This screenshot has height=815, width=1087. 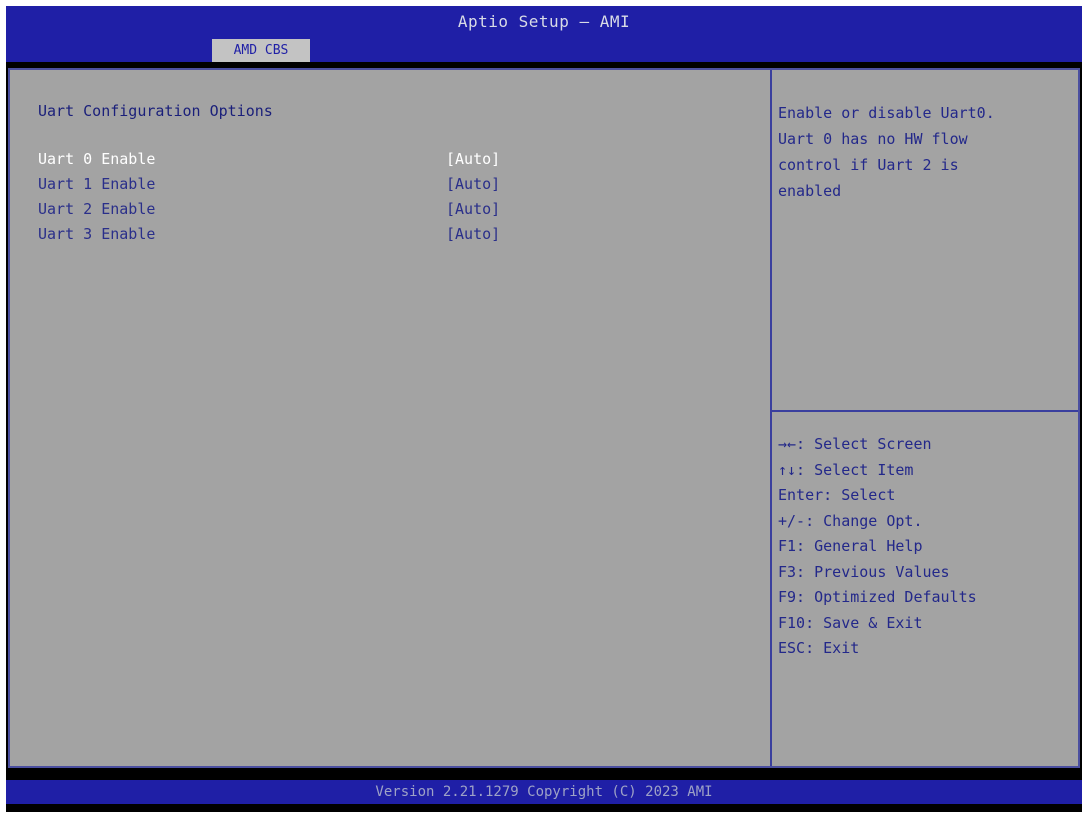 What do you see at coordinates (261, 50) in the screenshot?
I see `tab-amd-cbs: AMD CBS` at bounding box center [261, 50].